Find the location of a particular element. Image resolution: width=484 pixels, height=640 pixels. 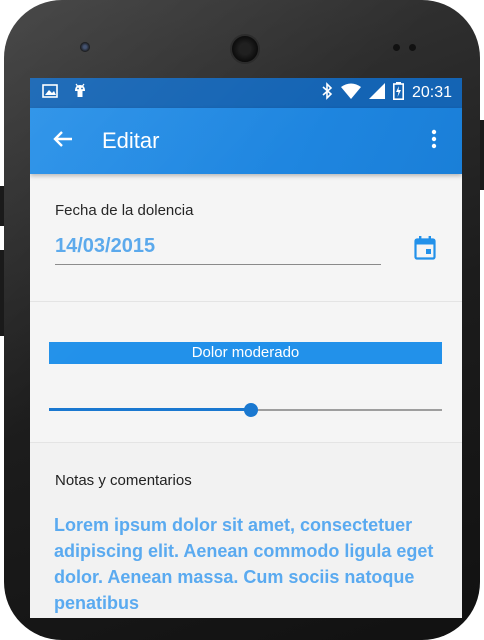

side-button is located at coordinates (2, 206).